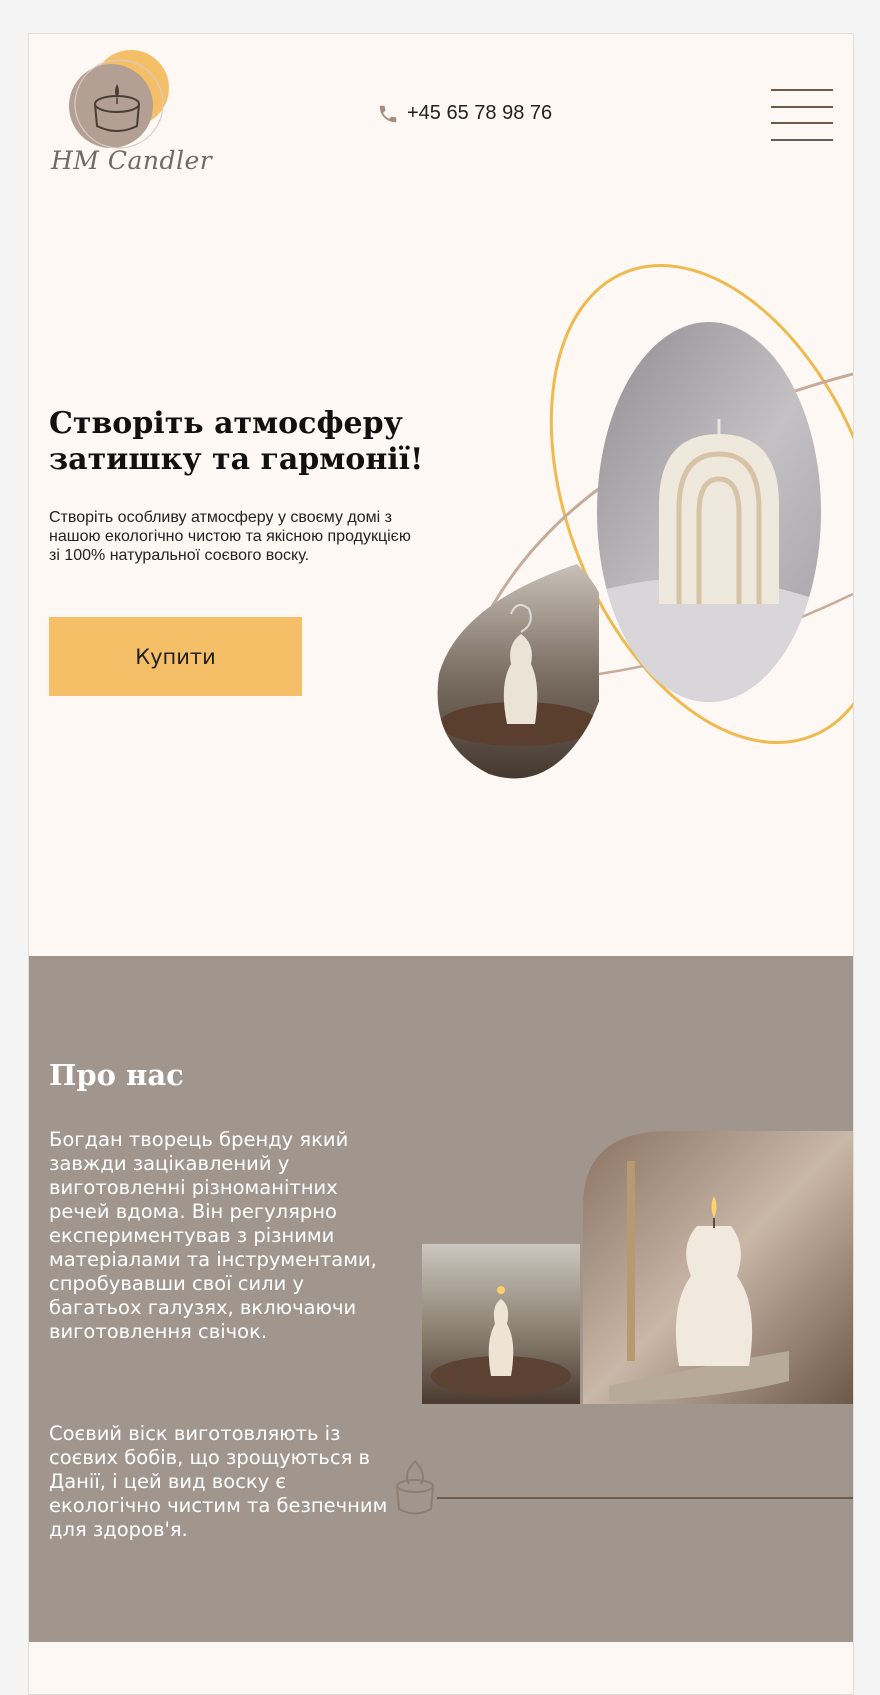 Image resolution: width=880 pixels, height=1695 pixels. Describe the element at coordinates (116, 1075) in the screenshot. I see `about-title: Про нас` at that location.